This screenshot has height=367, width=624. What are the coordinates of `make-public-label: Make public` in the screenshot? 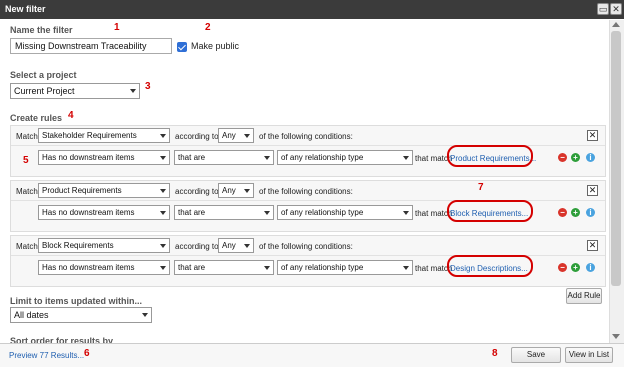 It's located at (215, 46).